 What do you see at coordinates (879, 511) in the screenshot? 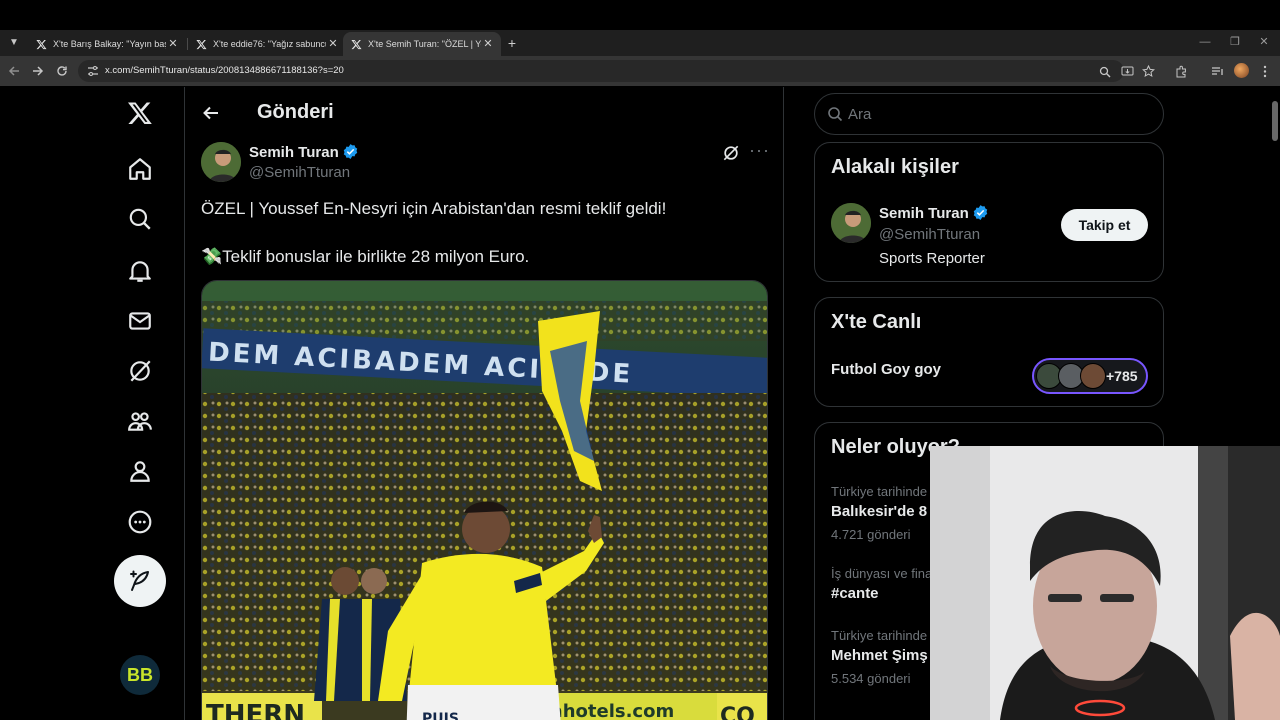
I see `trend-name: Balıkesir'de 8` at bounding box center [879, 511].